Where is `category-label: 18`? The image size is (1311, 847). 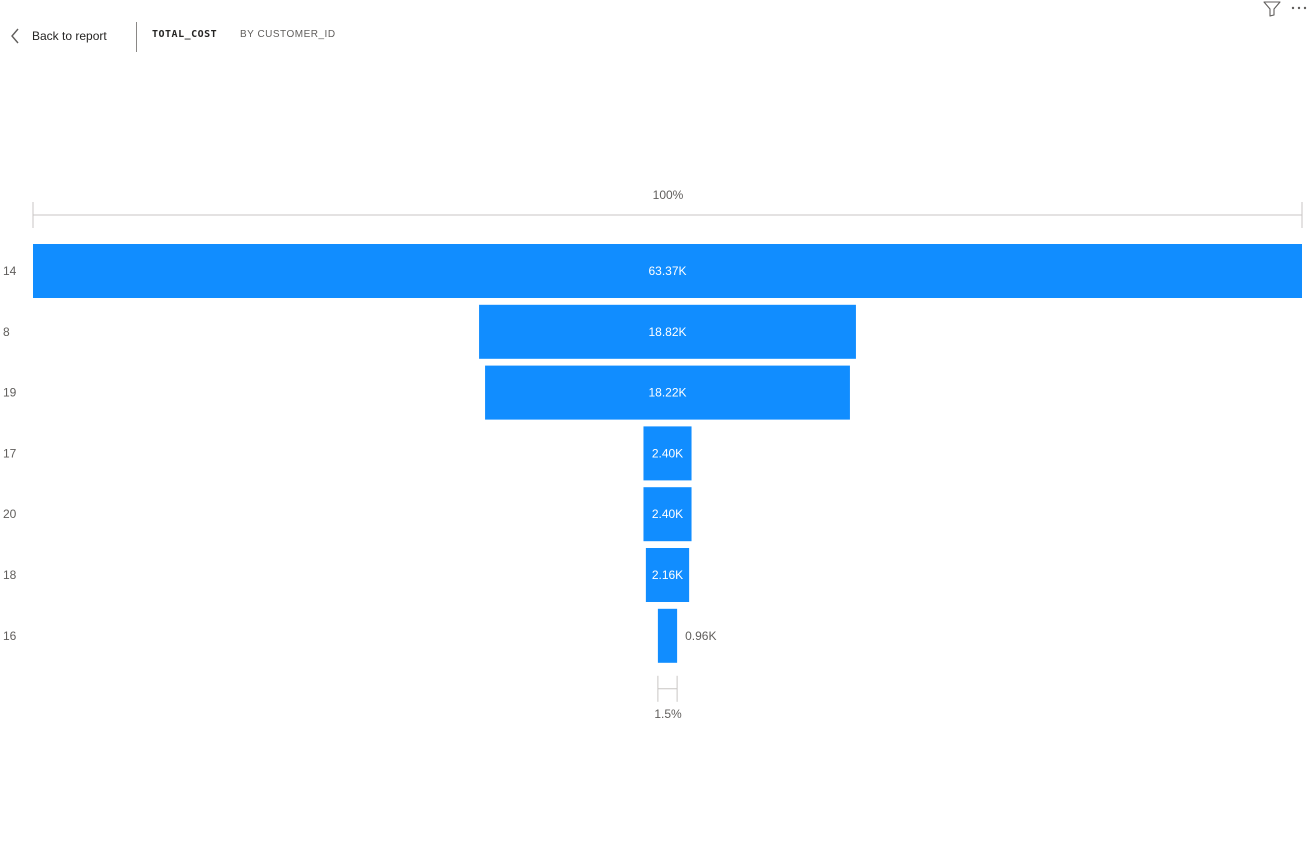
category-label: 18 is located at coordinates (10, 575).